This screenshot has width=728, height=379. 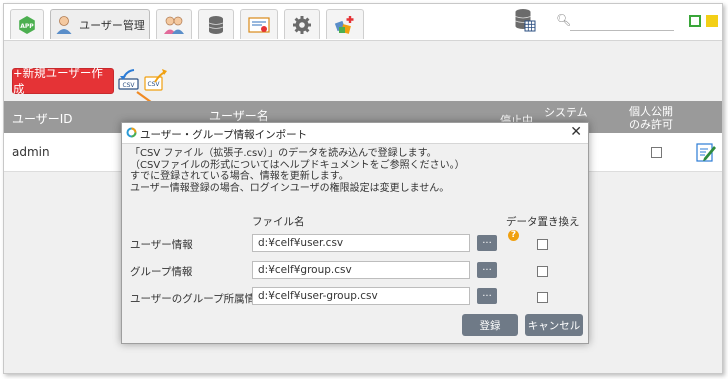 I want to click on header-user-id: ユーザーID, so click(x=42, y=118).